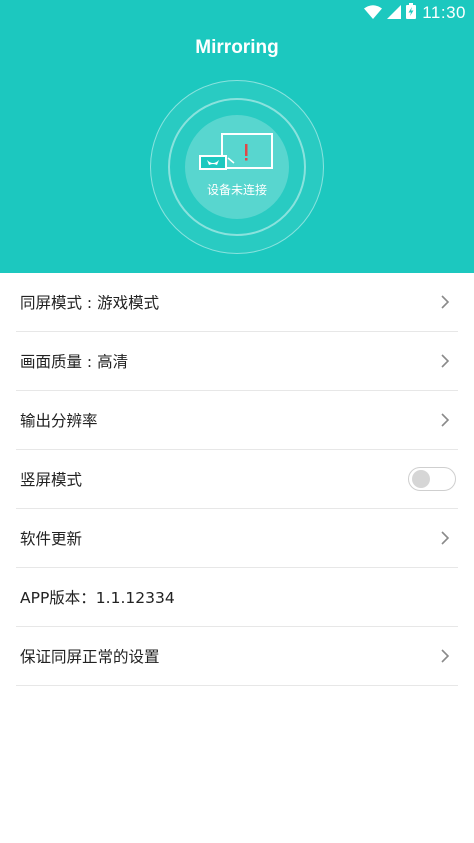  Describe the element at coordinates (237, 420) in the screenshot. I see `settings-item-output-resolution: 输出分辨率` at that location.